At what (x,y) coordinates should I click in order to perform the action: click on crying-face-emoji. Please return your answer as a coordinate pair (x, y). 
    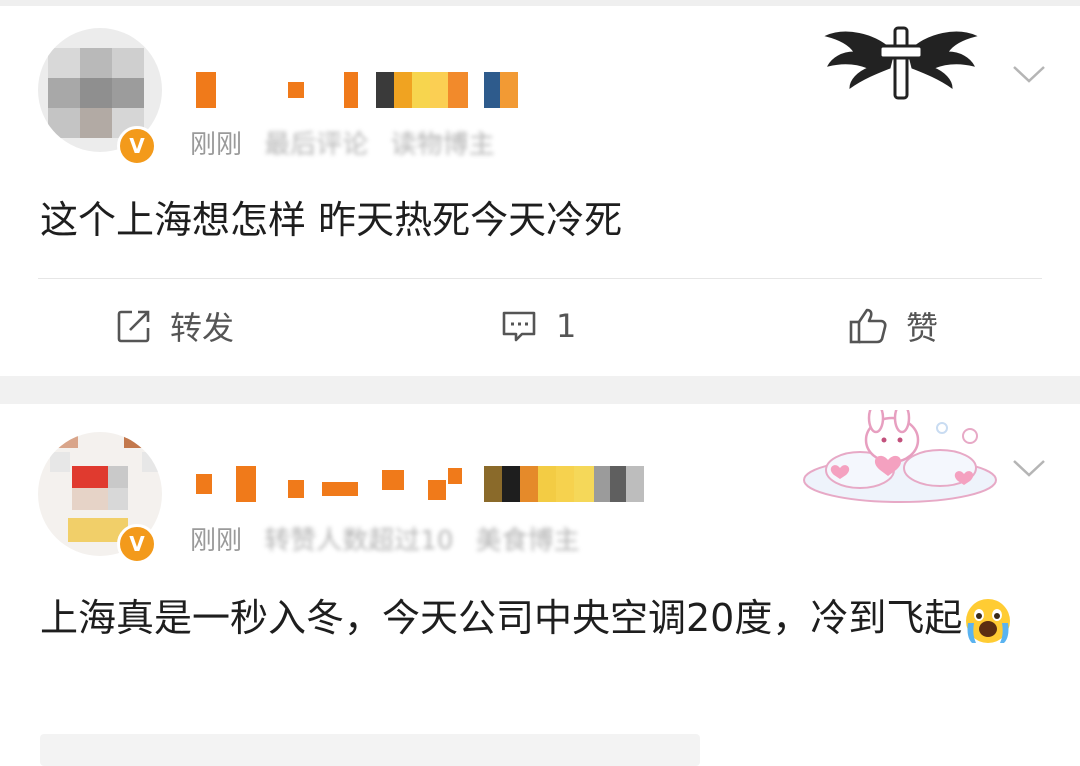
    Looking at the image, I should click on (988, 620).